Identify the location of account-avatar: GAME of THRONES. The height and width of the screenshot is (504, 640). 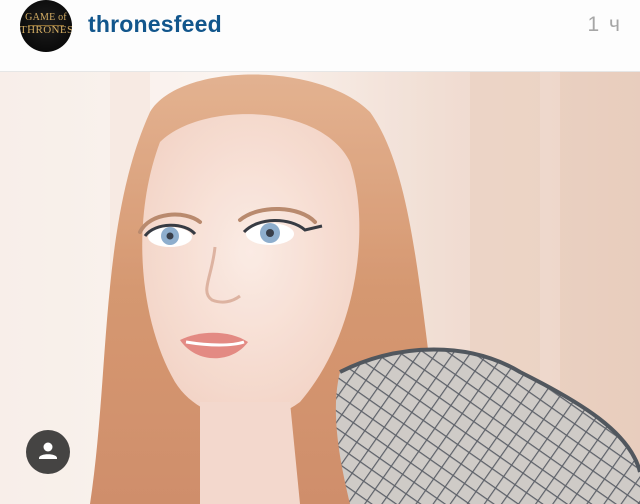
(46, 26).